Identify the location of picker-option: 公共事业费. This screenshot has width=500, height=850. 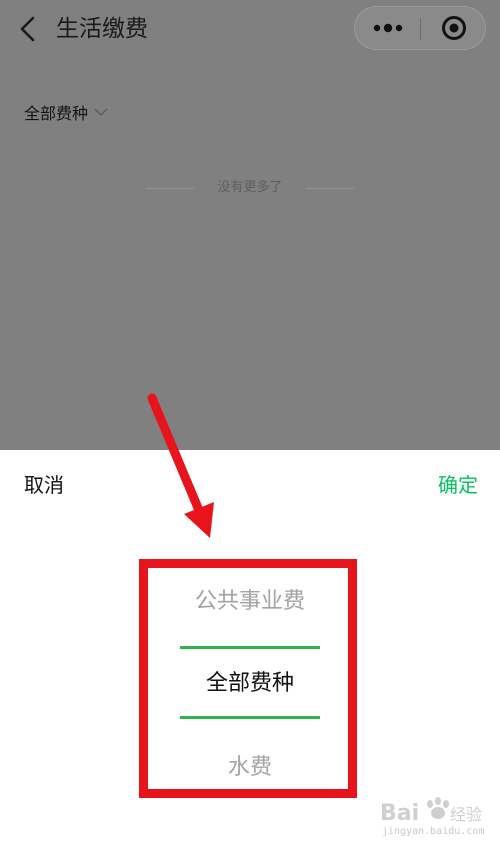
(250, 602).